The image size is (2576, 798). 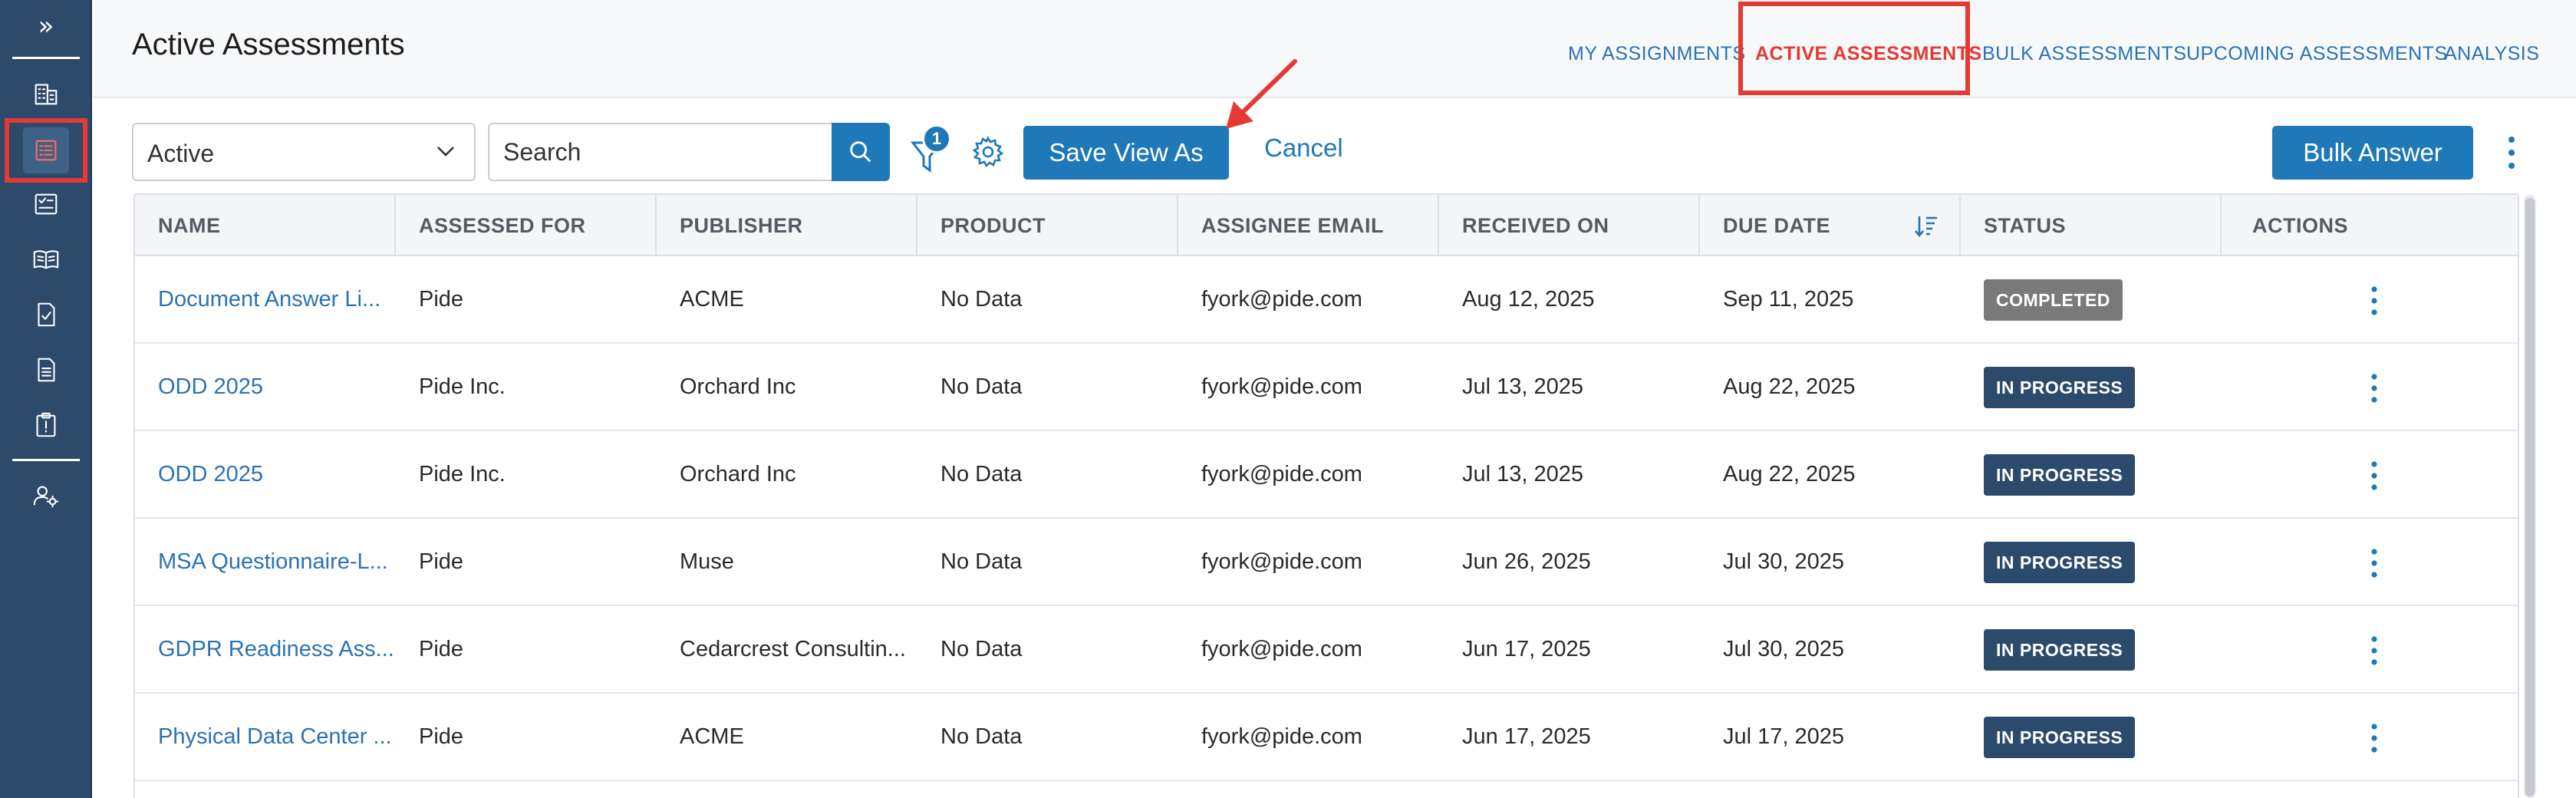 What do you see at coordinates (2372, 153) in the screenshot?
I see `bulk-answer-button: Bulk Answer` at bounding box center [2372, 153].